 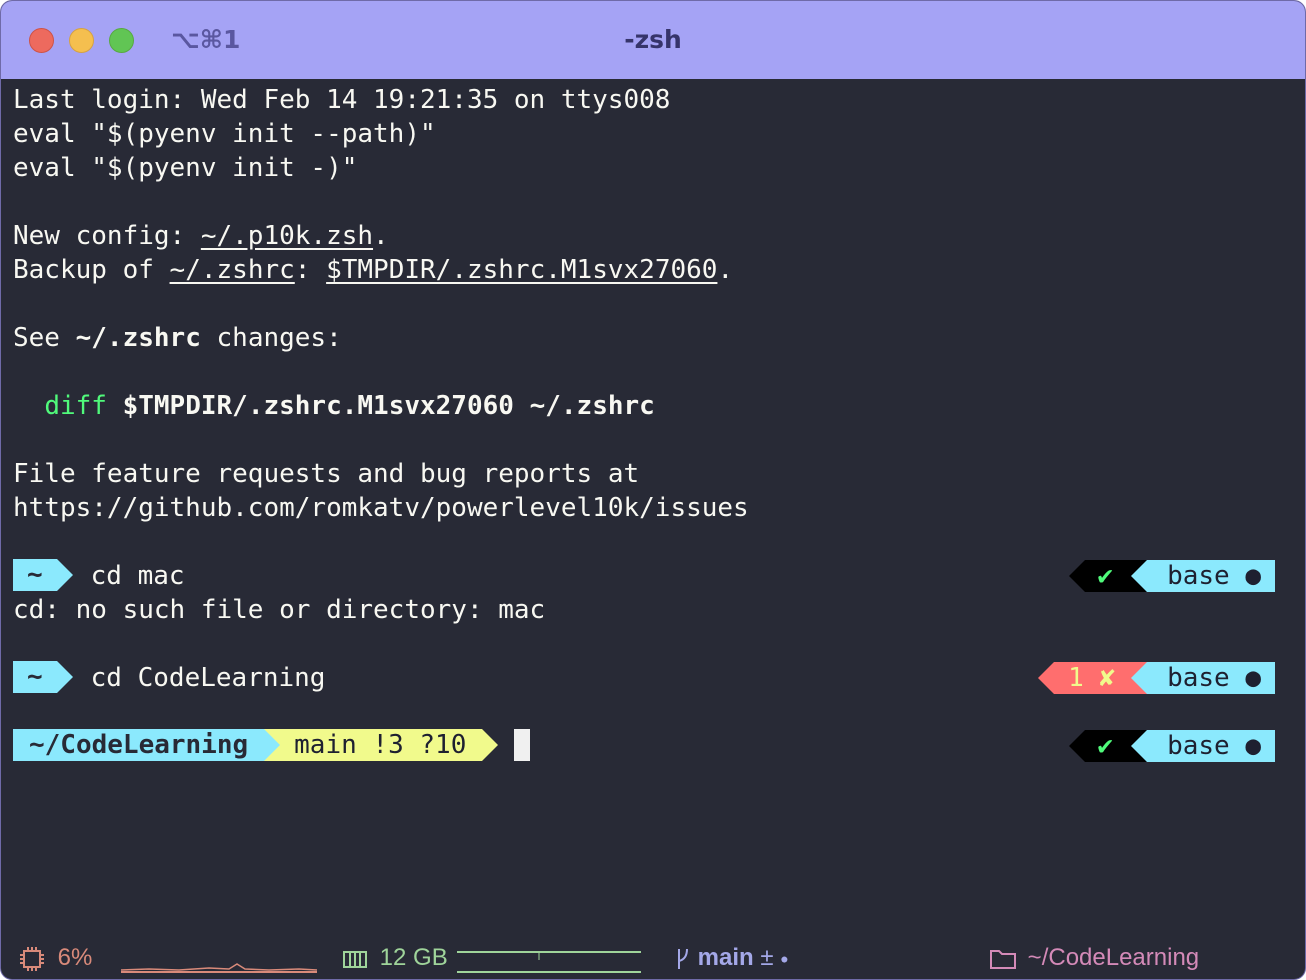 I want to click on git-segment: main !3 ?10, so click(x=381, y=745).